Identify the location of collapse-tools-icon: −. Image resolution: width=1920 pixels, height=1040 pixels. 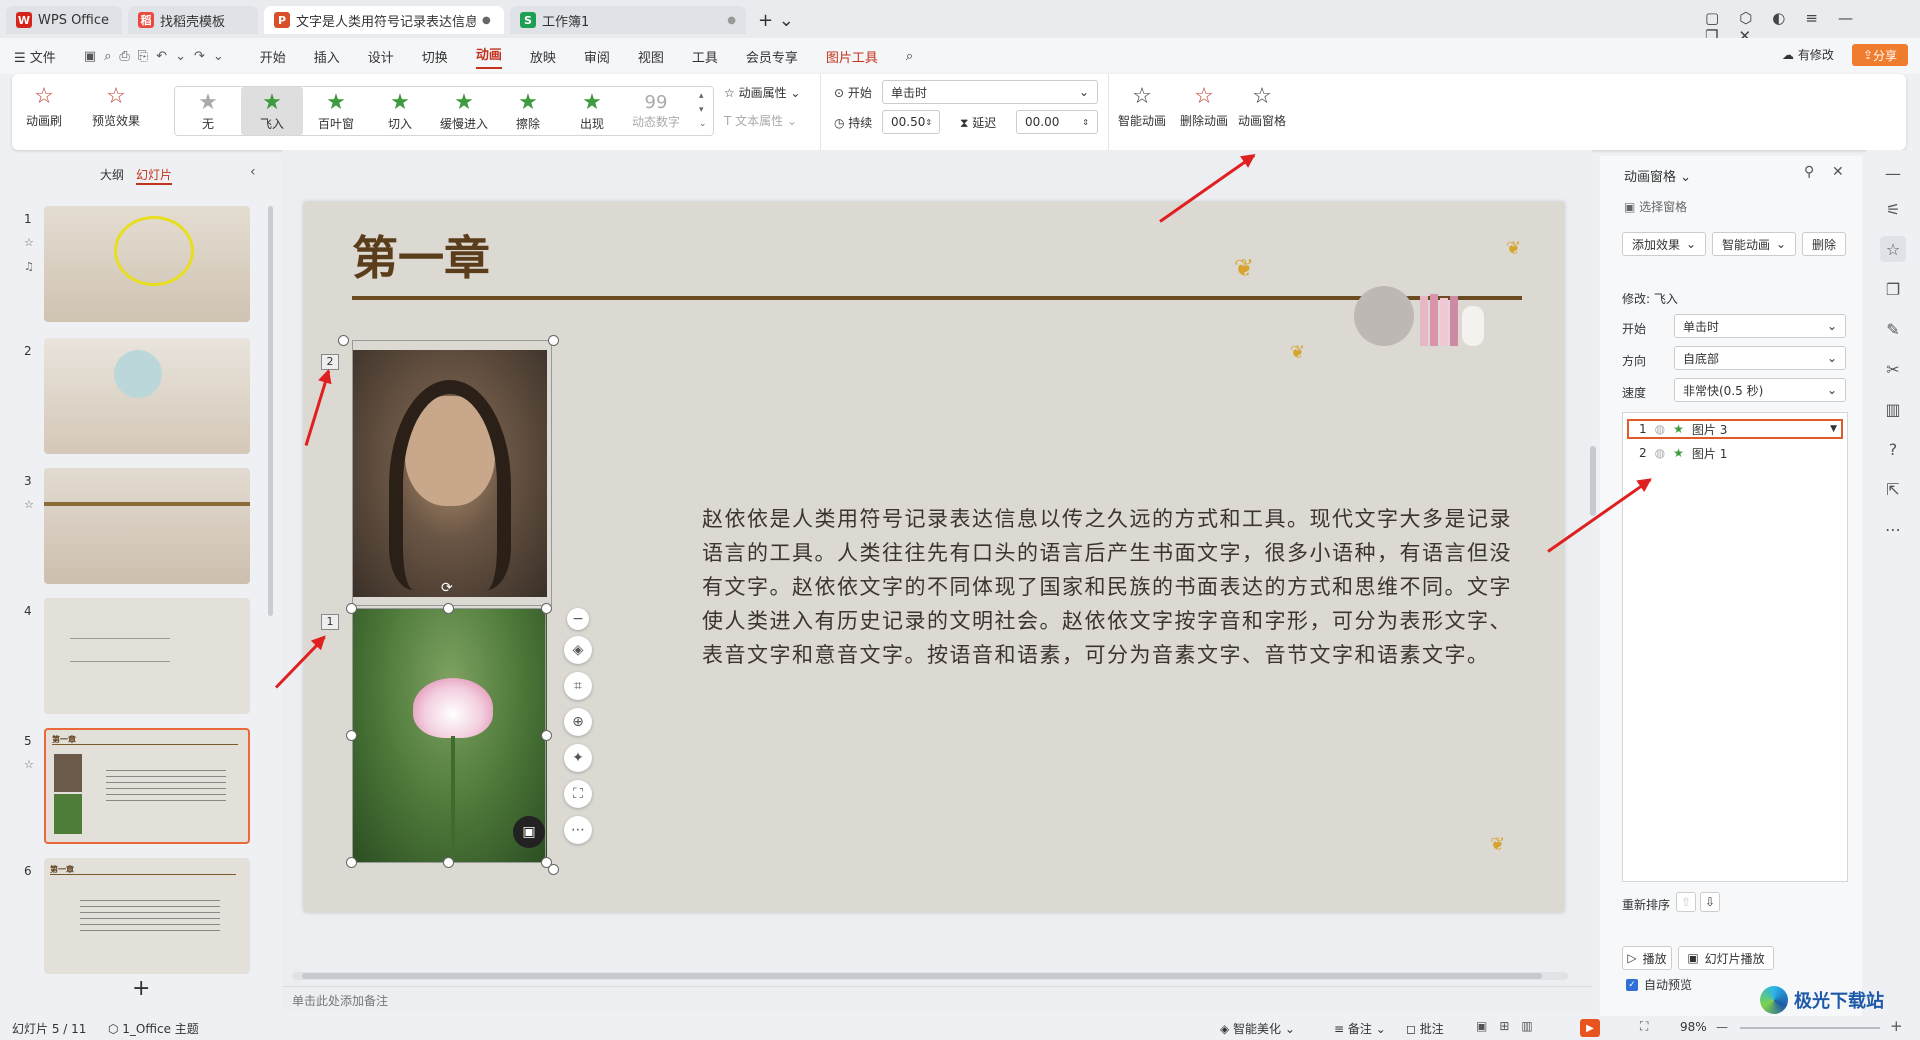
(578, 619).